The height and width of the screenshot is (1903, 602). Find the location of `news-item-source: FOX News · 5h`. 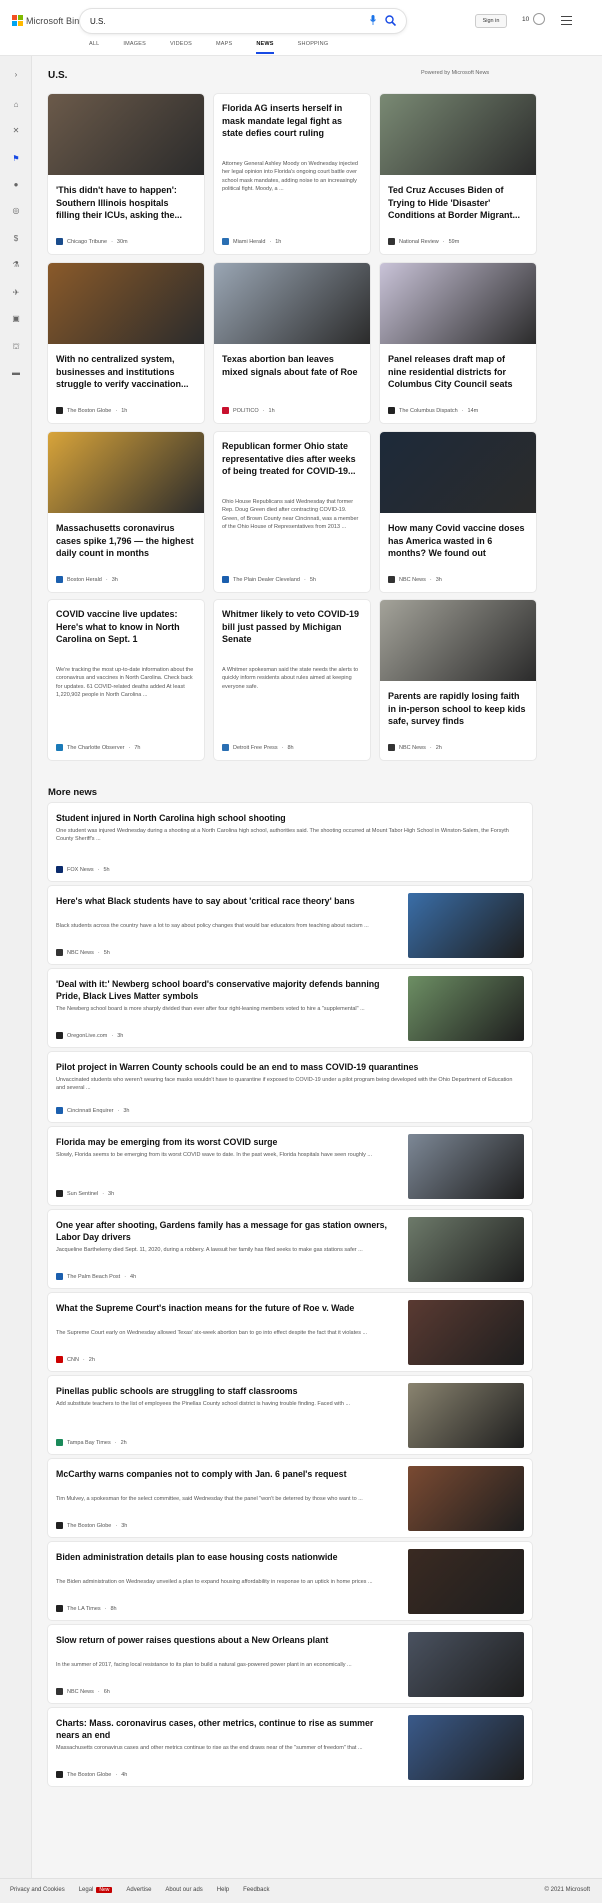

news-item-source: FOX News · 5h is located at coordinates (83, 869).